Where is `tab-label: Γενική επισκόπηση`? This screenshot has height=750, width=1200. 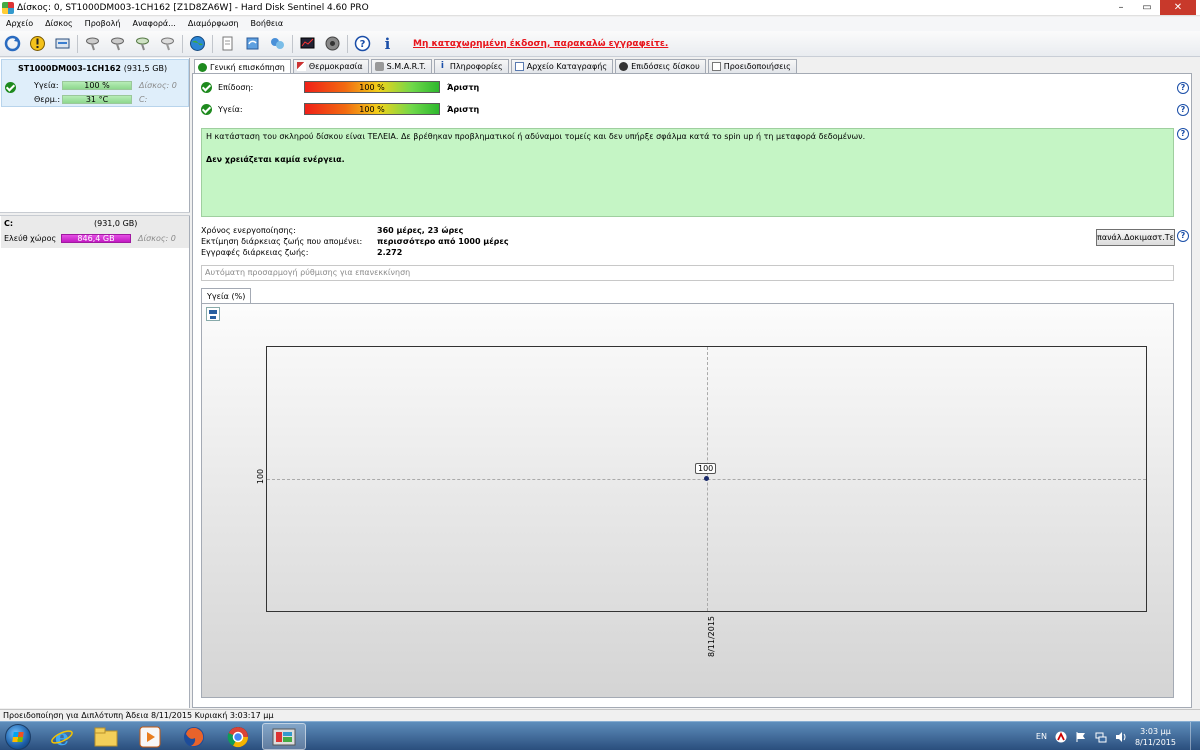
tab-label: Γενική επισκόπηση is located at coordinates (247, 67).